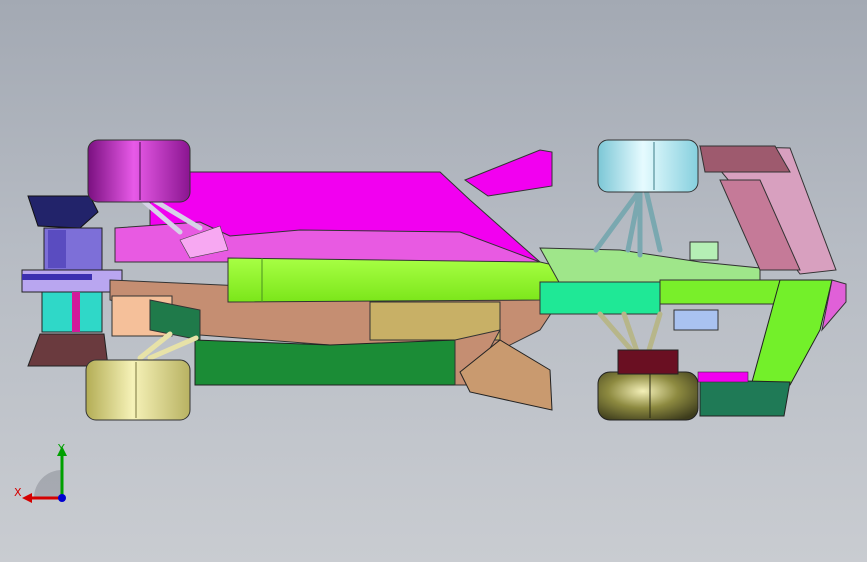 The image size is (867, 562). I want to click on front-wing-flap, so click(745, 398).